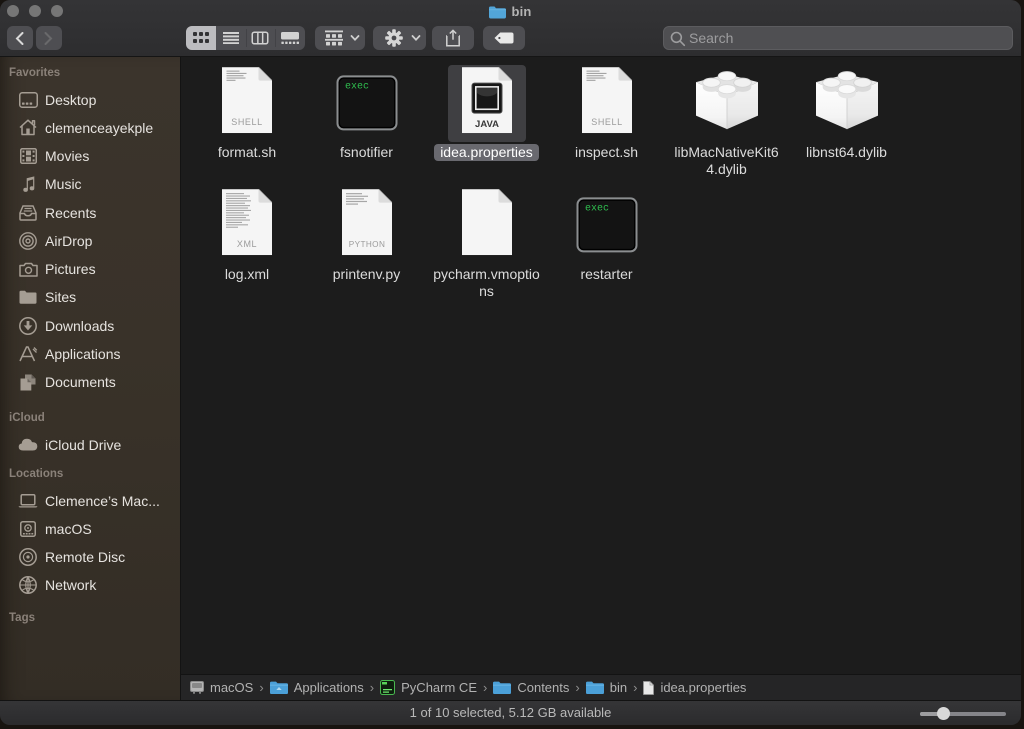  Describe the element at coordinates (247, 244) in the screenshot. I see `svg-text: XML` at that location.